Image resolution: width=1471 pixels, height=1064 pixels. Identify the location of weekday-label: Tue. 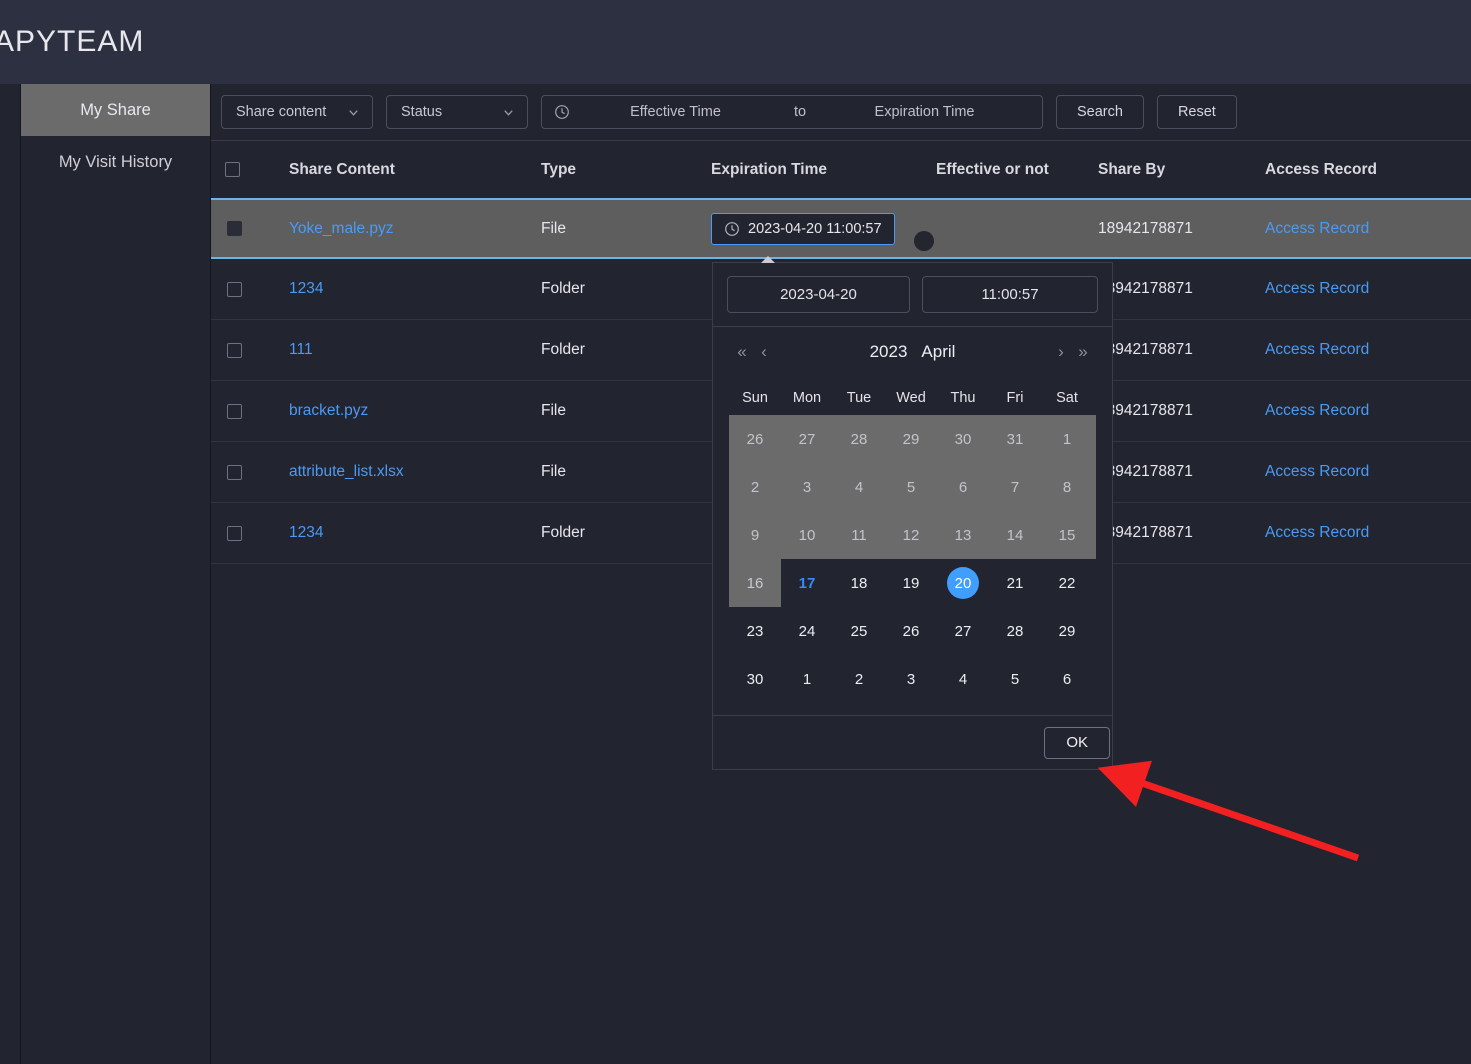
(859, 398).